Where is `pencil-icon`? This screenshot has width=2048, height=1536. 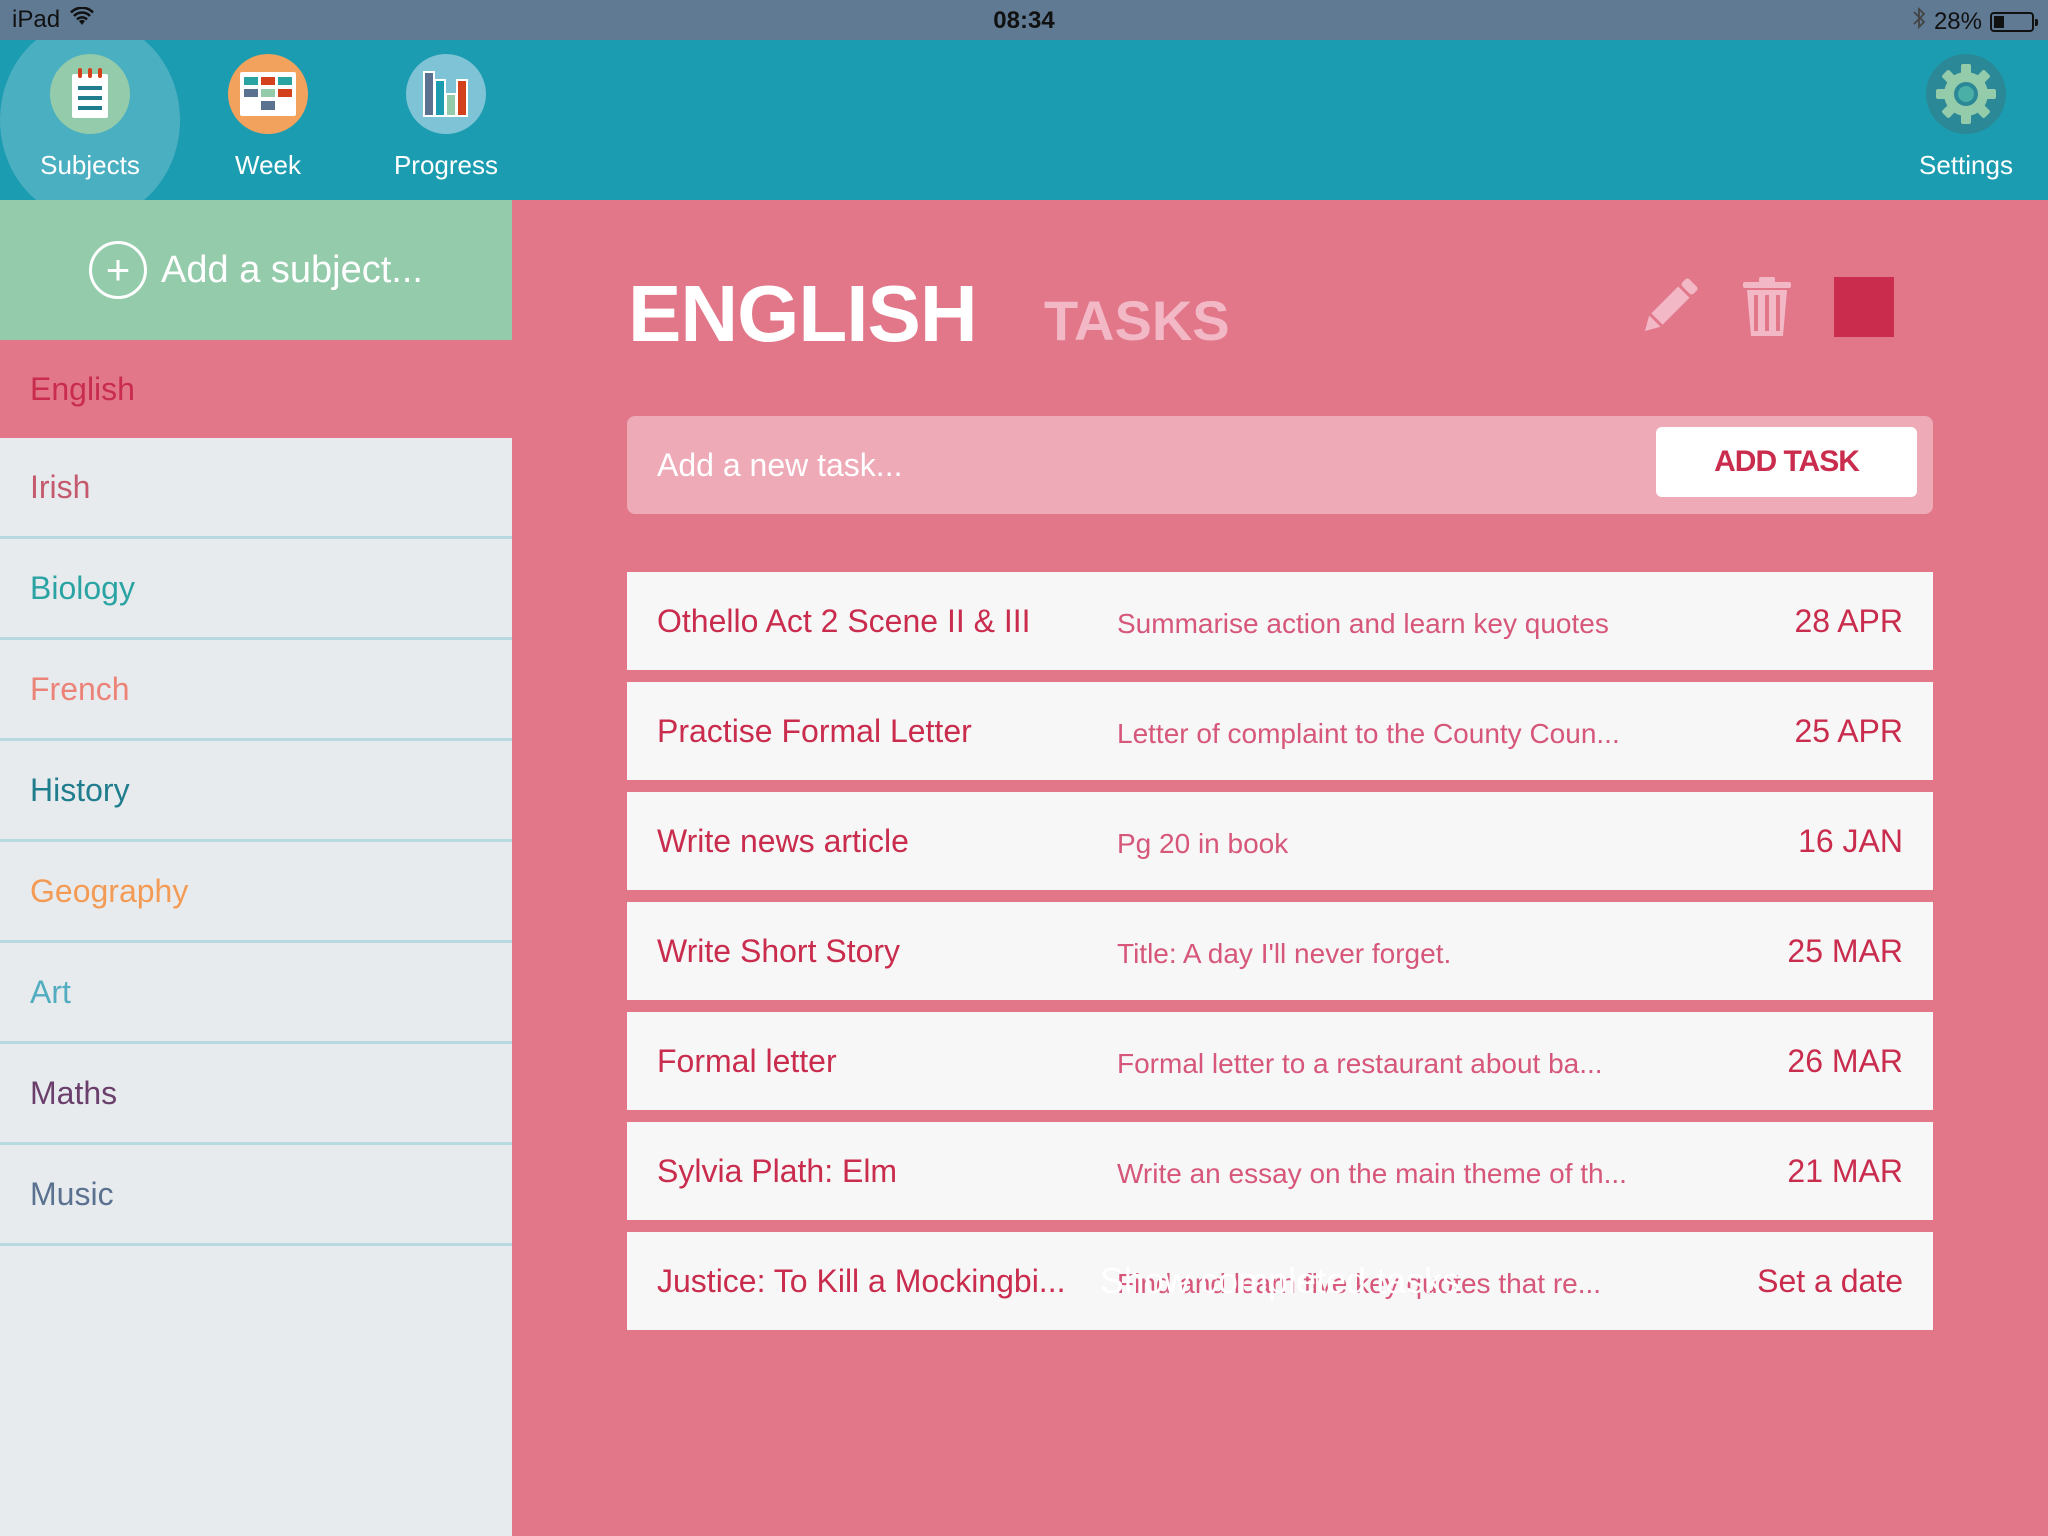
pencil-icon is located at coordinates (1669, 309).